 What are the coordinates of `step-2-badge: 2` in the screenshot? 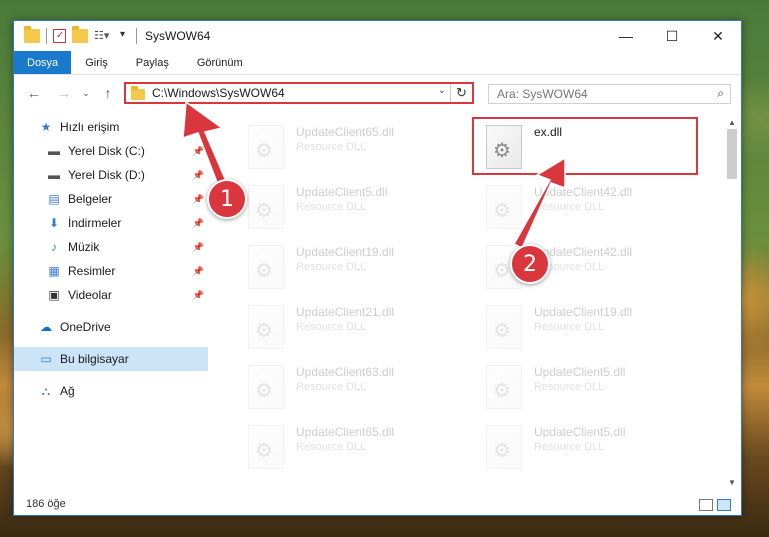 It's located at (530, 264).